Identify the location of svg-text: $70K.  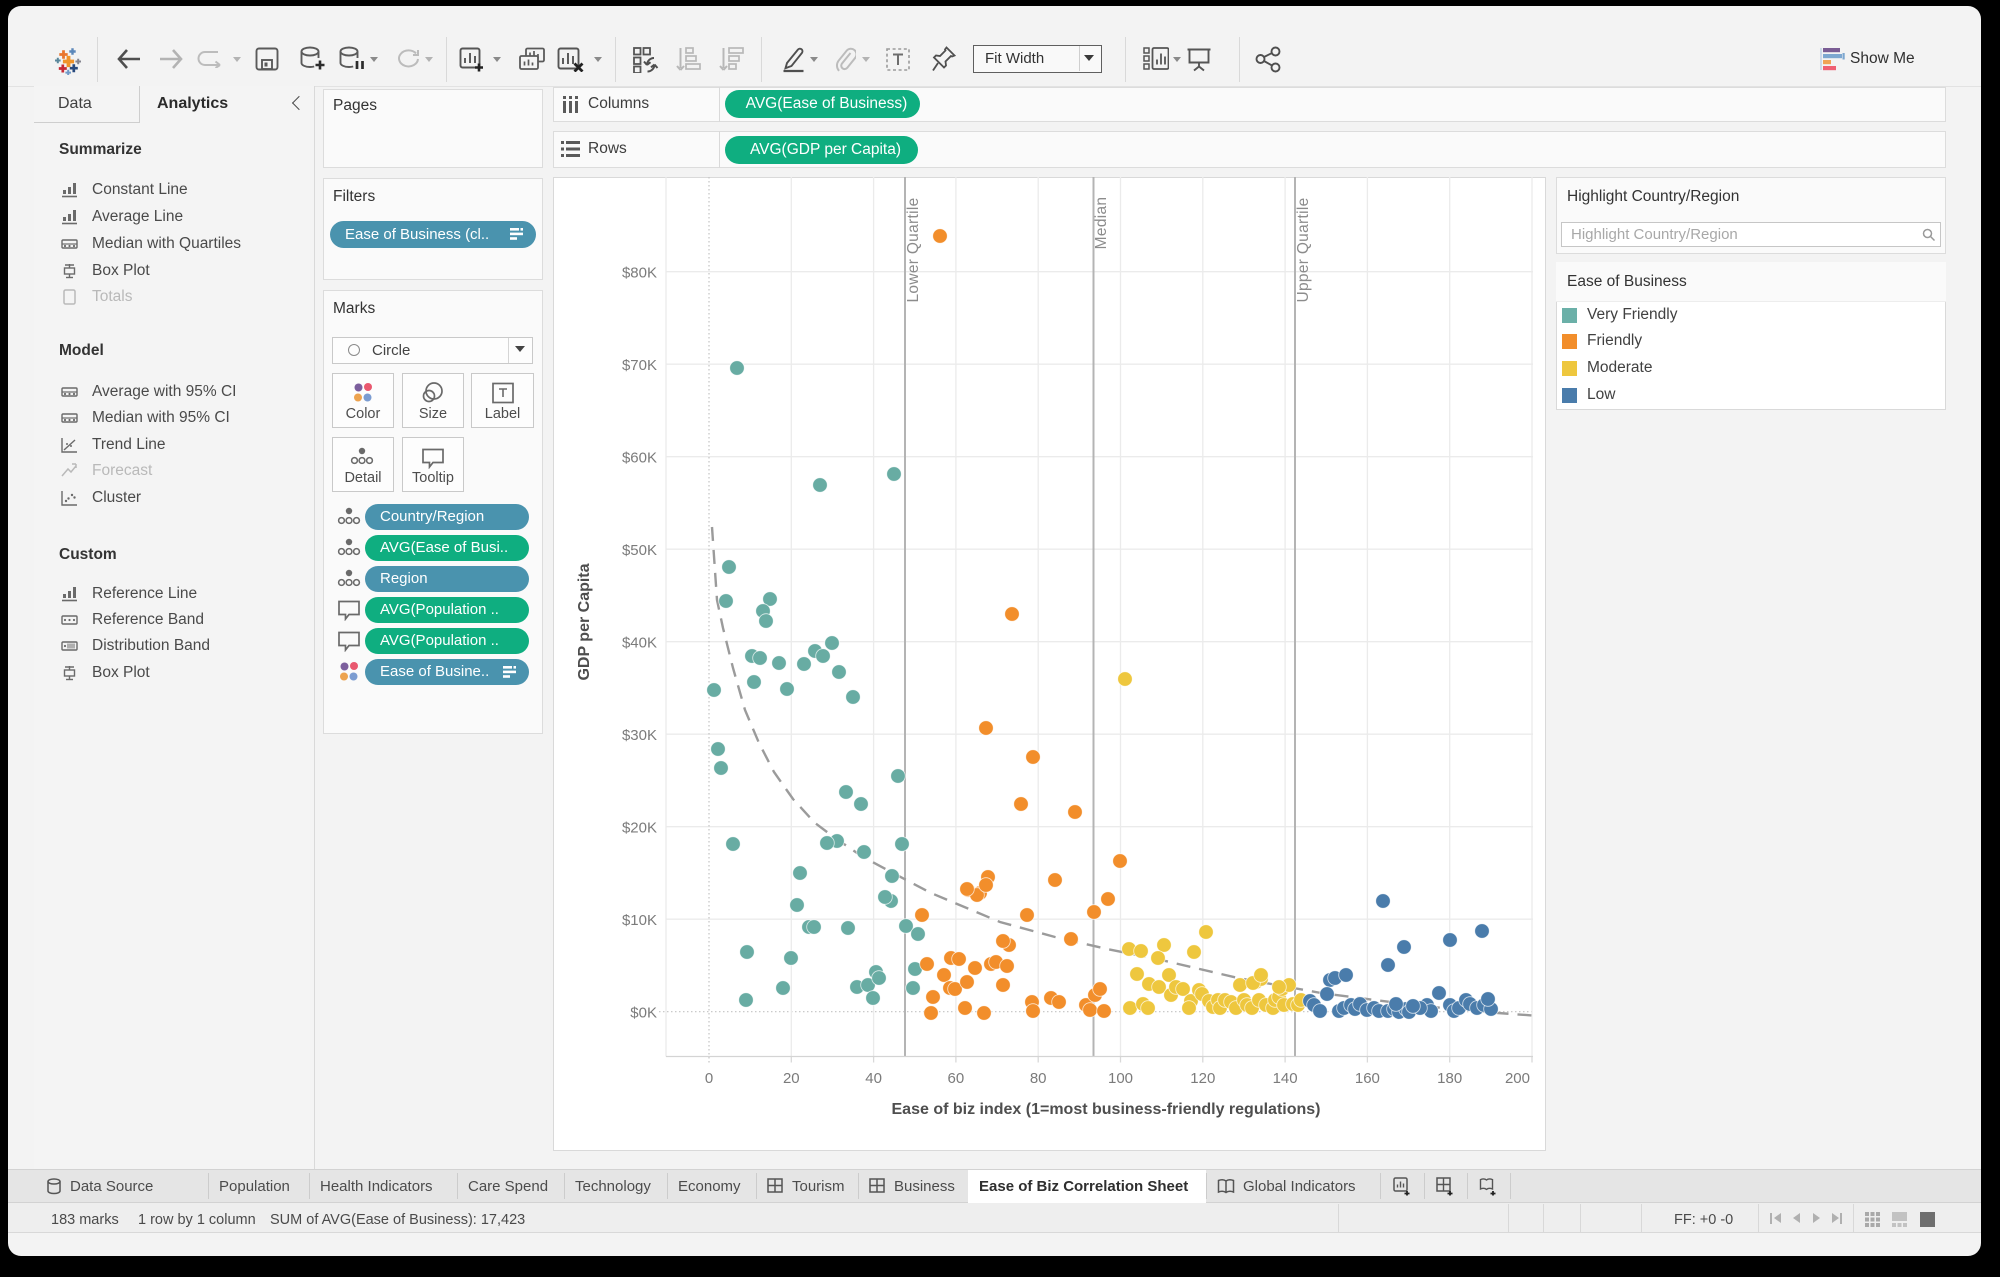
(639, 365).